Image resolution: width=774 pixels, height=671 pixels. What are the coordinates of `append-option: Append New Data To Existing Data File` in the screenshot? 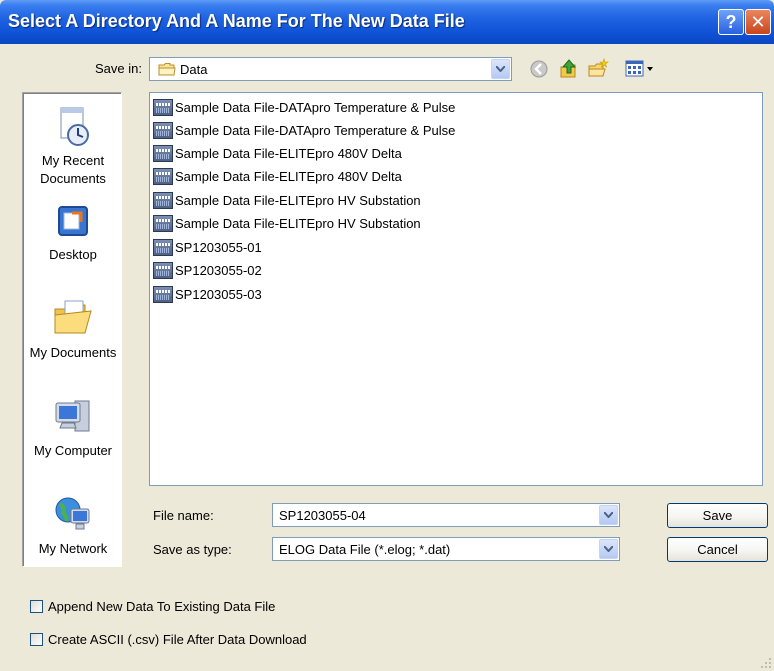 It's located at (152, 606).